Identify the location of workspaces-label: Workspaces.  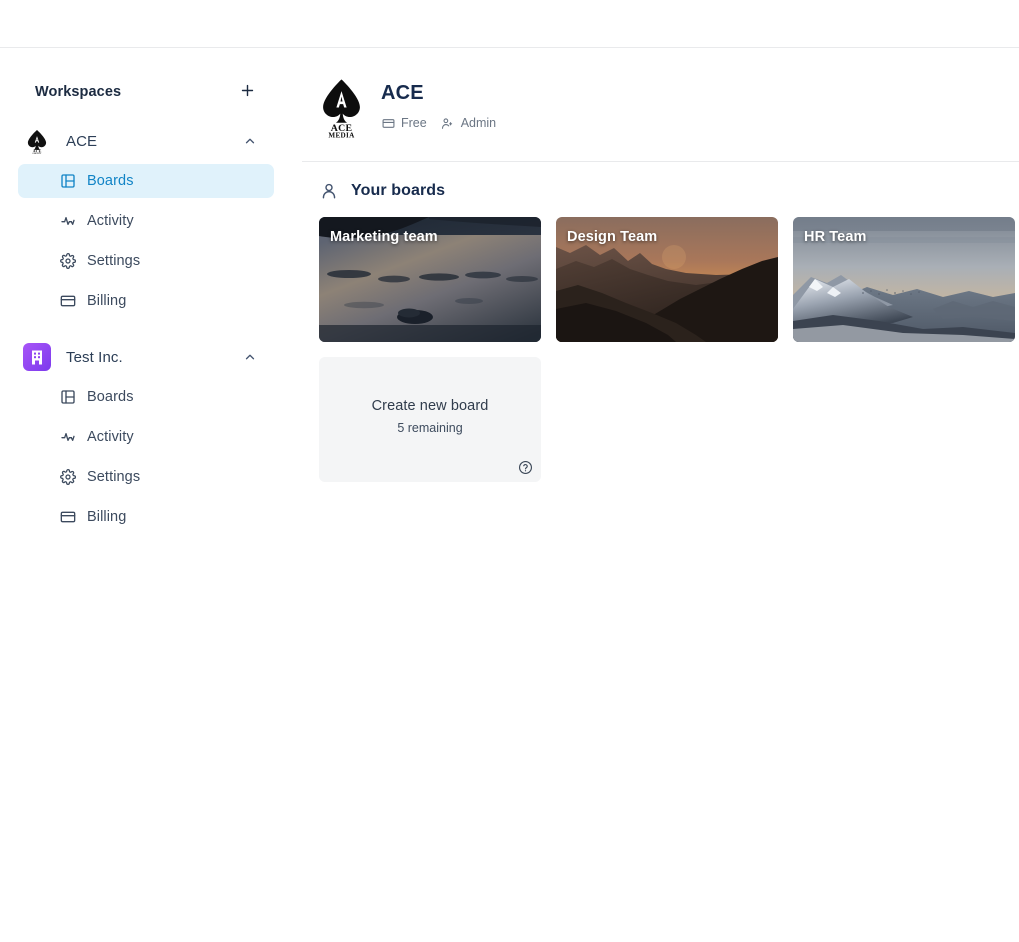
(78, 92).